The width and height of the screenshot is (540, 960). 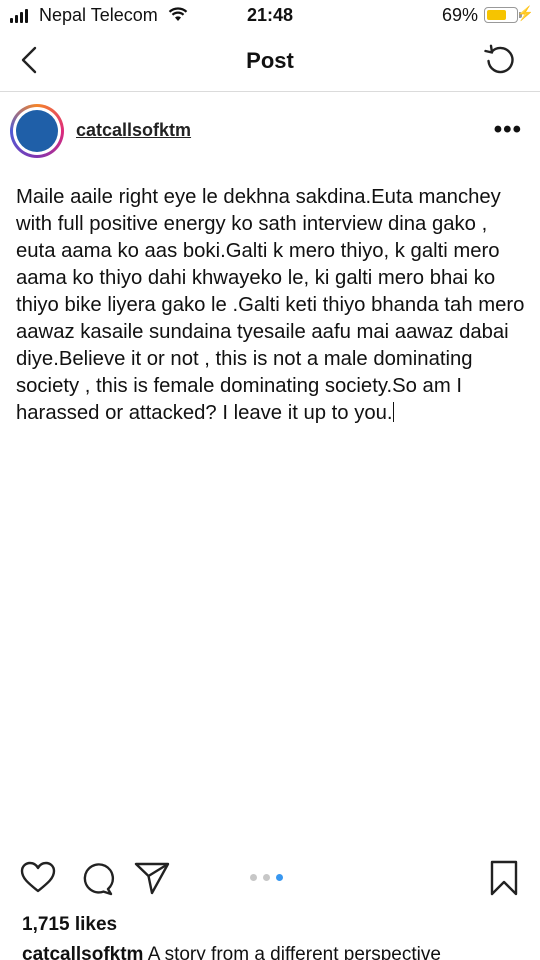 What do you see at coordinates (69, 925) in the screenshot?
I see `likes-count: 1,715 likes` at bounding box center [69, 925].